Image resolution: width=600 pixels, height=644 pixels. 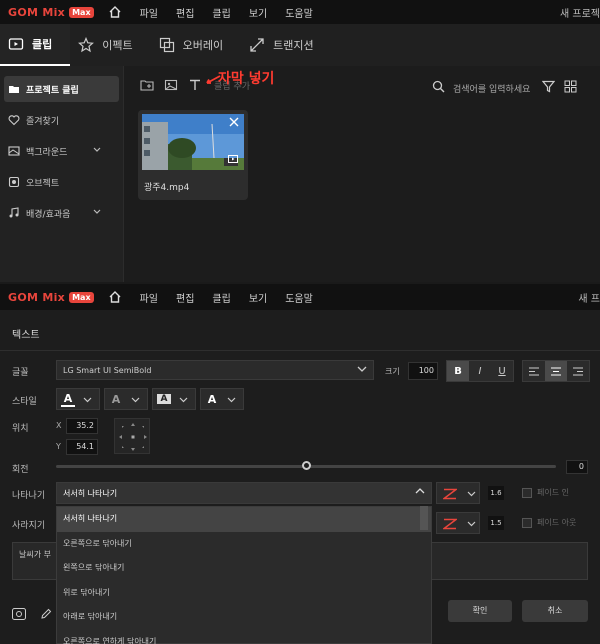 What do you see at coordinates (82, 447) in the screenshot?
I see `y-input: 54.1` at bounding box center [82, 447].